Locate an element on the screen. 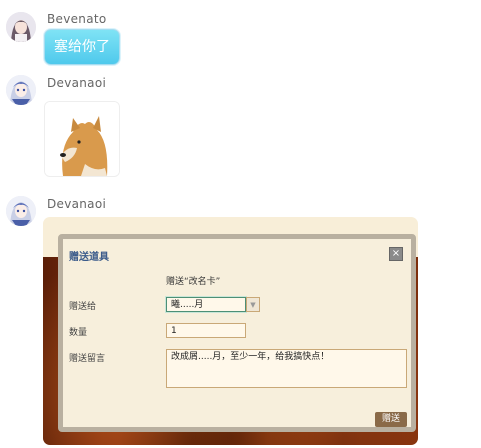 Image resolution: width=481 pixels, height=448 pixels. quantity-input: 1 is located at coordinates (206, 330).